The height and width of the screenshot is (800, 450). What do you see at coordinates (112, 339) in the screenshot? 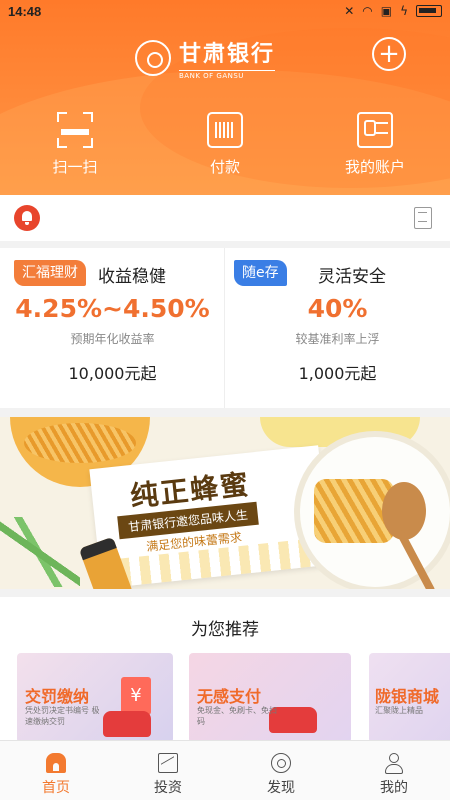
I see `product-rate-desc: 预期年化收益率` at bounding box center [112, 339].